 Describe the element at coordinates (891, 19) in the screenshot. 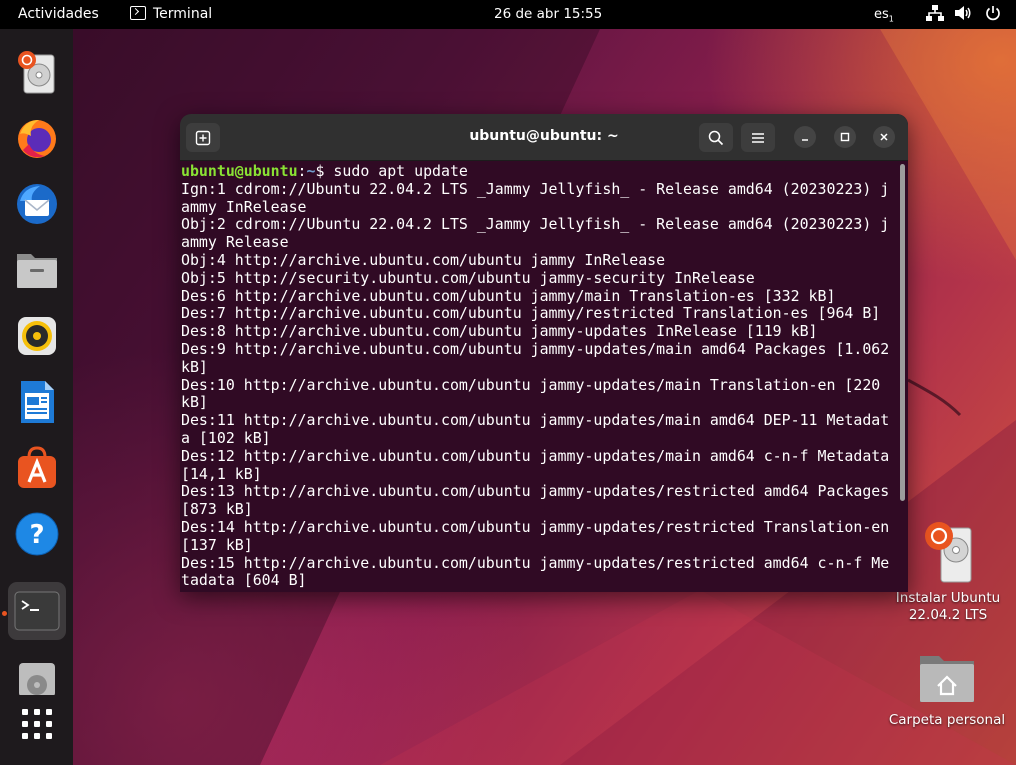

I see `keyboard-layout-index: 1` at that location.